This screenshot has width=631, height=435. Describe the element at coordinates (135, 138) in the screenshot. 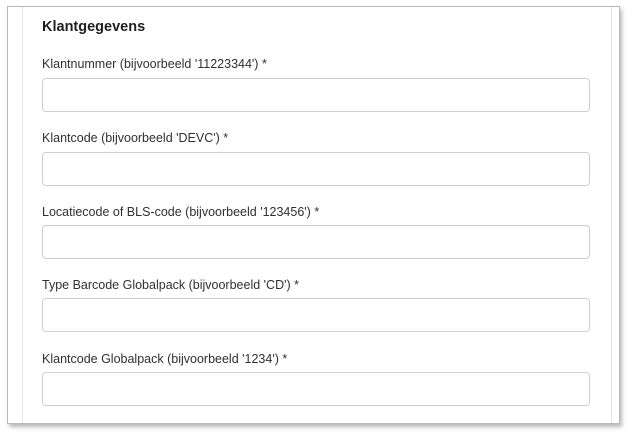

I see `customer-code-label: Klantcode (bijvoorbeeld 'DEVC') *` at that location.